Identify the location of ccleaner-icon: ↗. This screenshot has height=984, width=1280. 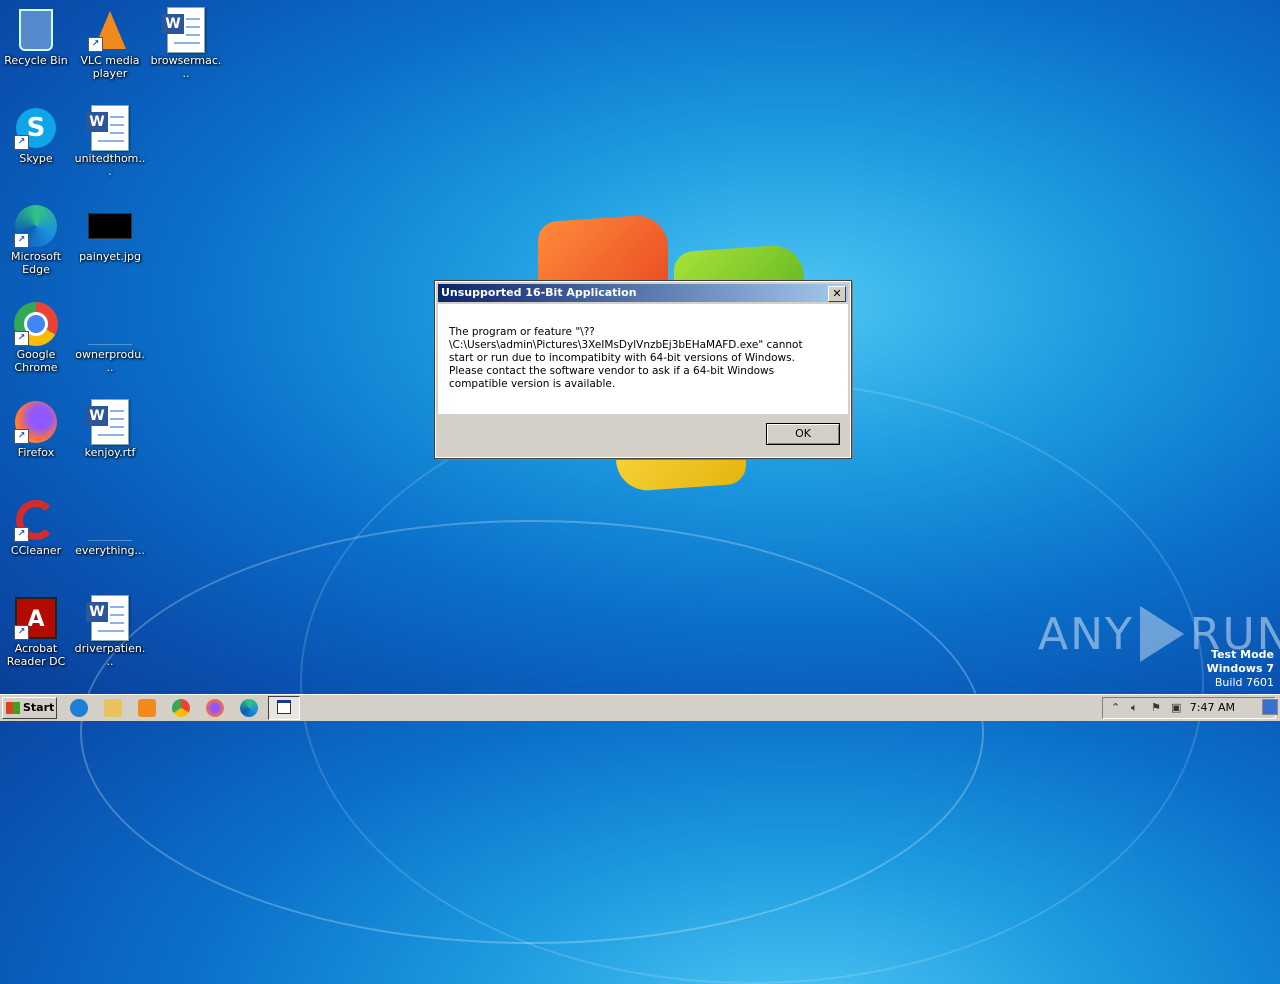
(36, 520).